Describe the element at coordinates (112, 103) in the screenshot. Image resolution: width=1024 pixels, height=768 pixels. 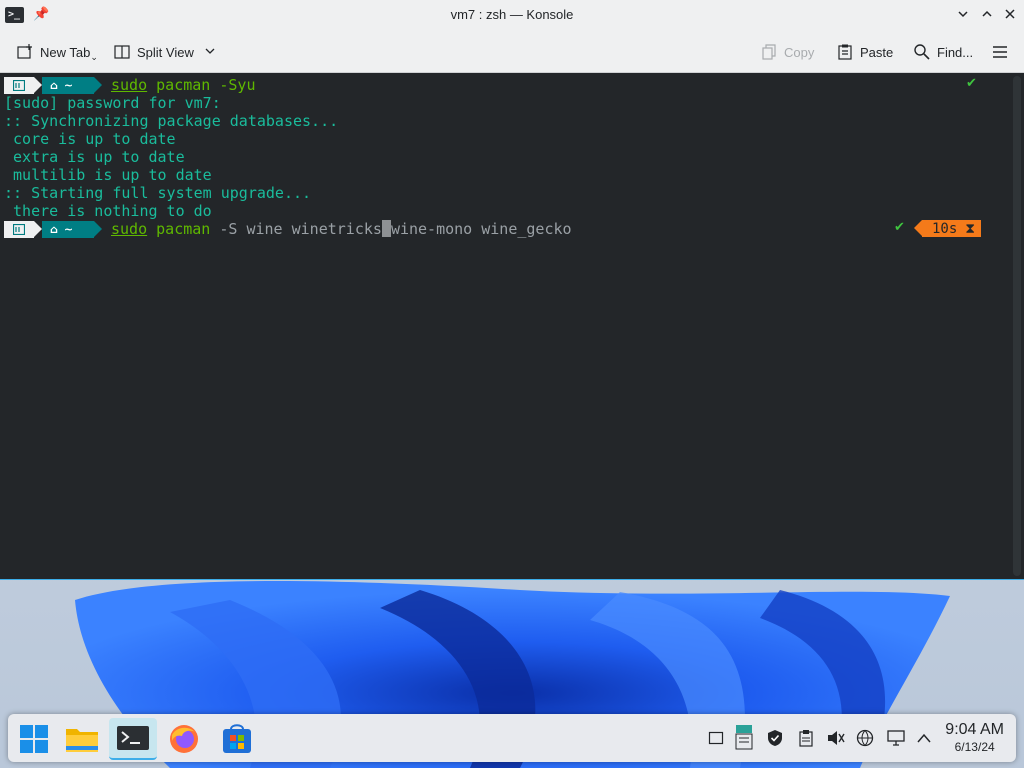
I see `output-line: [sudo] password for vm7:` at that location.